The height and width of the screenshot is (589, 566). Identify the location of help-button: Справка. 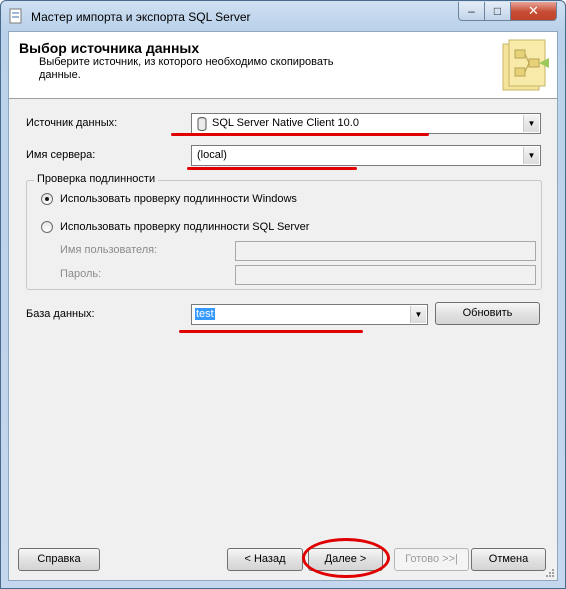
(59, 559).